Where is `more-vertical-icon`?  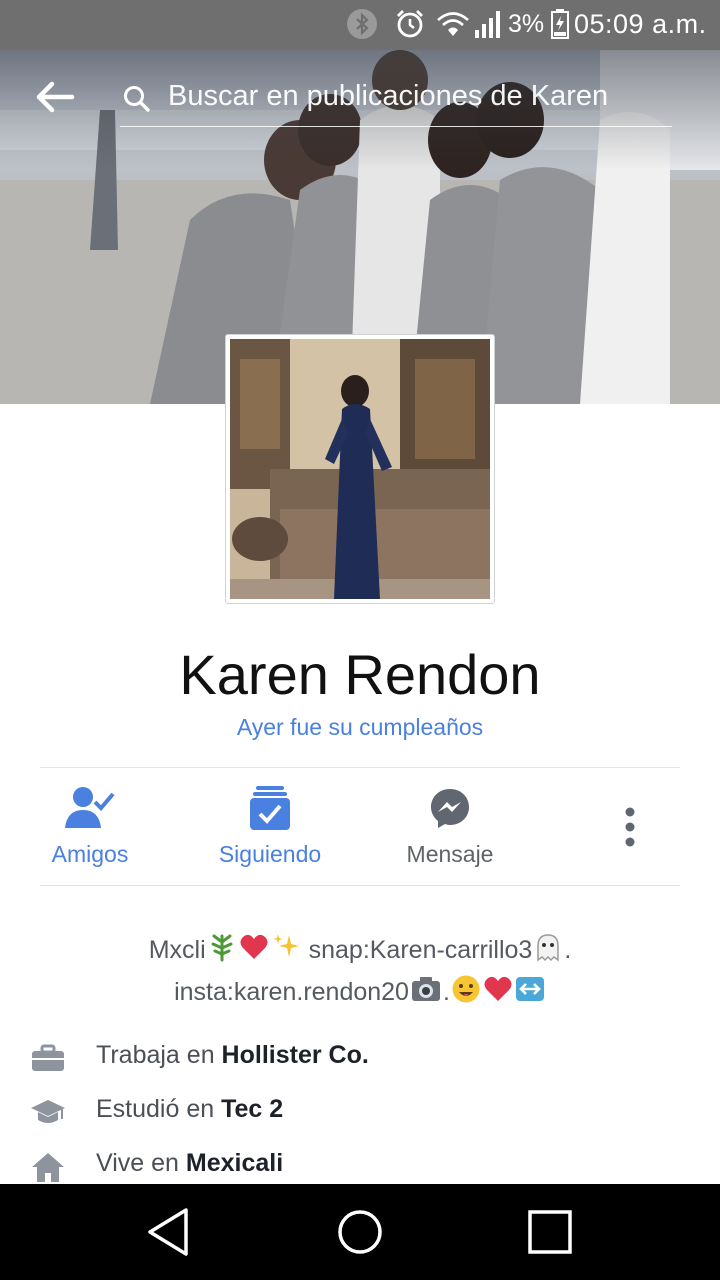 more-vertical-icon is located at coordinates (630, 827).